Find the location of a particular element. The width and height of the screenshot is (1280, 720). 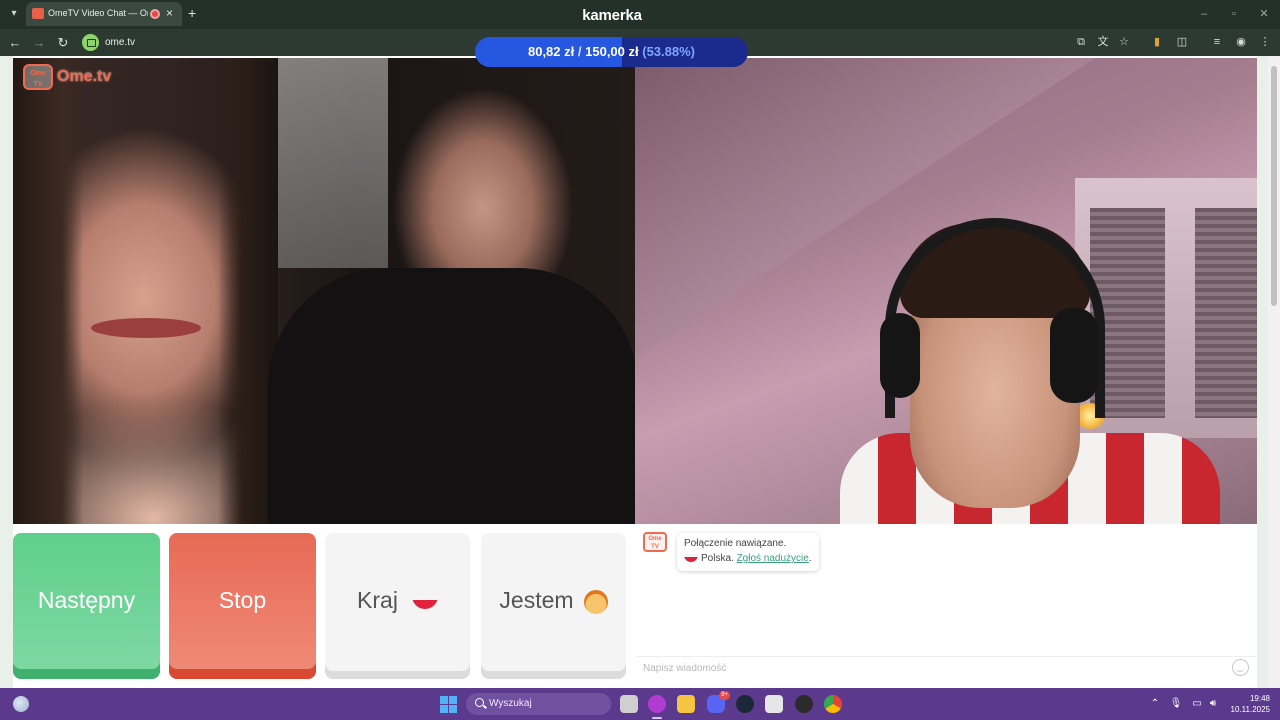

tray-overflow-chevron-icon: ⌃ is located at coordinates (1155, 704).